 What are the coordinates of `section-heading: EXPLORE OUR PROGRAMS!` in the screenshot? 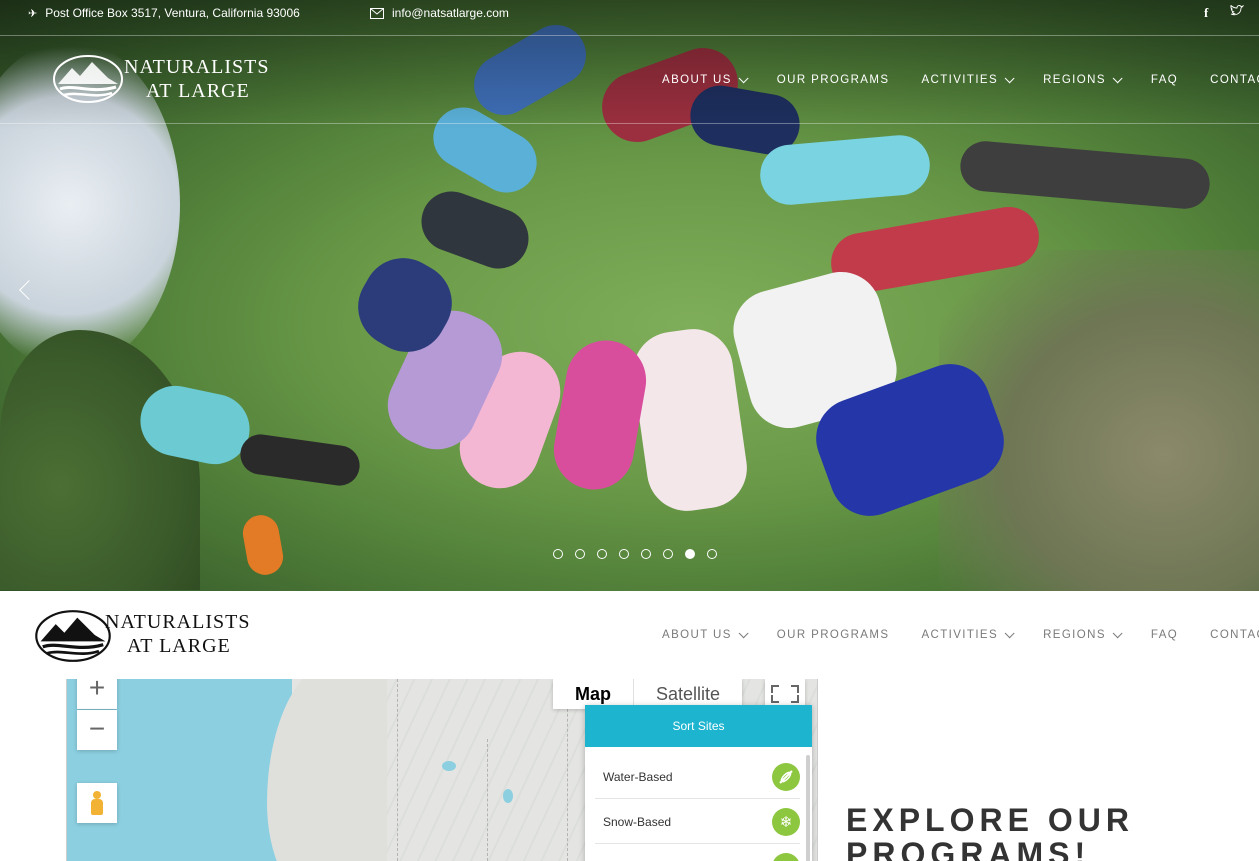 It's located at (990, 831).